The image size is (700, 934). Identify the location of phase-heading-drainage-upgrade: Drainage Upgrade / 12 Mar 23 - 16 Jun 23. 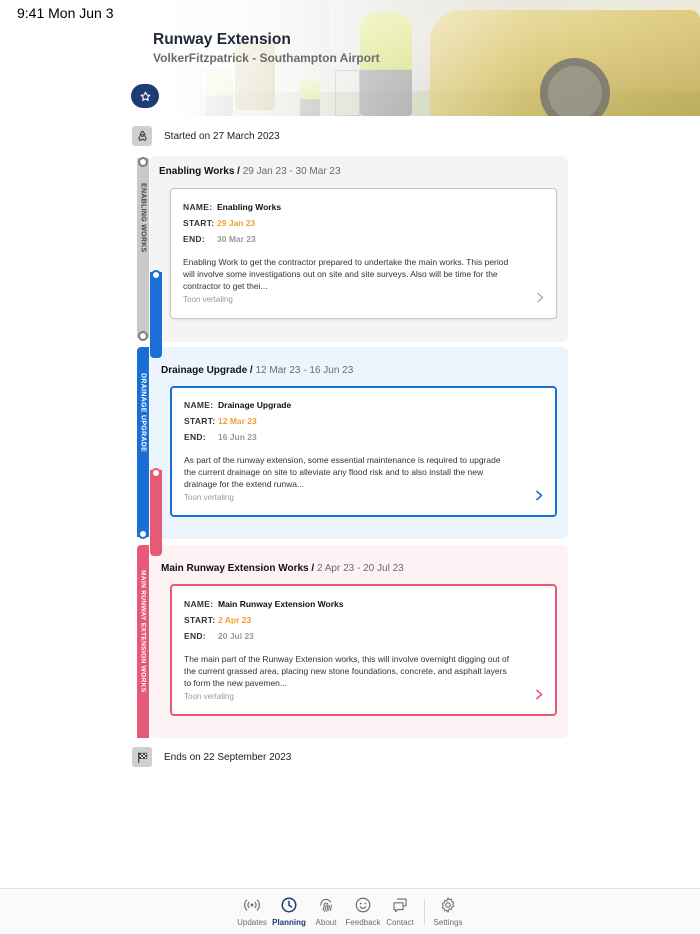
(257, 370).